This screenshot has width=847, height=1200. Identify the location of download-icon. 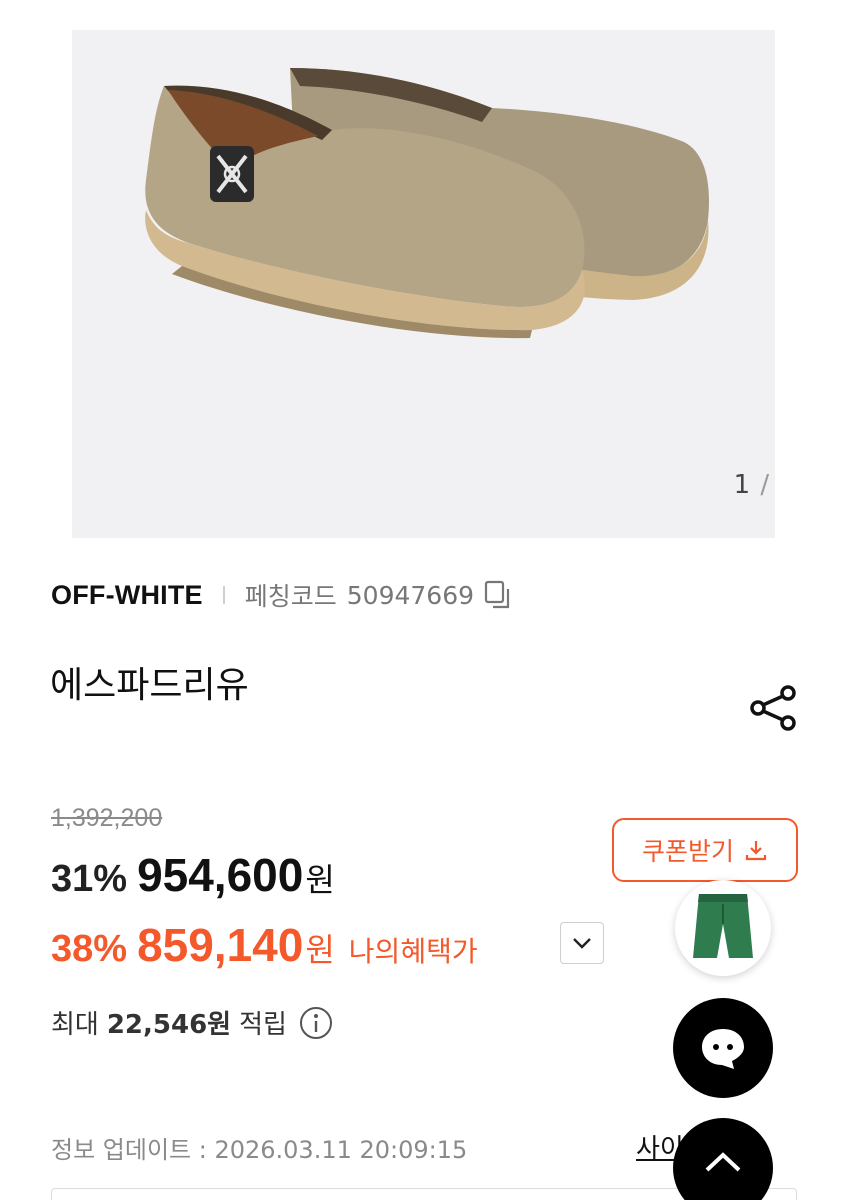
(756, 851).